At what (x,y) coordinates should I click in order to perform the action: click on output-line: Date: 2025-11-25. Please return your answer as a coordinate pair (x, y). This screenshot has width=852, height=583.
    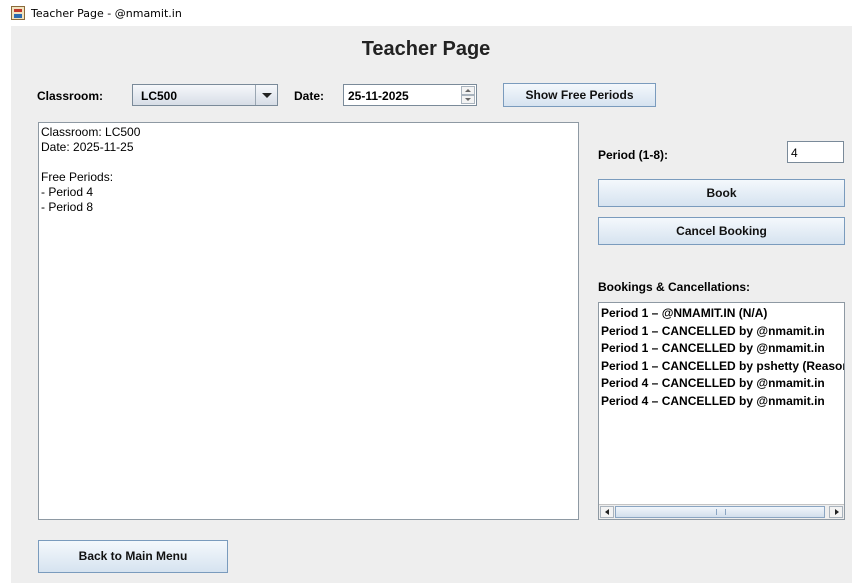
    Looking at the image, I should click on (87, 147).